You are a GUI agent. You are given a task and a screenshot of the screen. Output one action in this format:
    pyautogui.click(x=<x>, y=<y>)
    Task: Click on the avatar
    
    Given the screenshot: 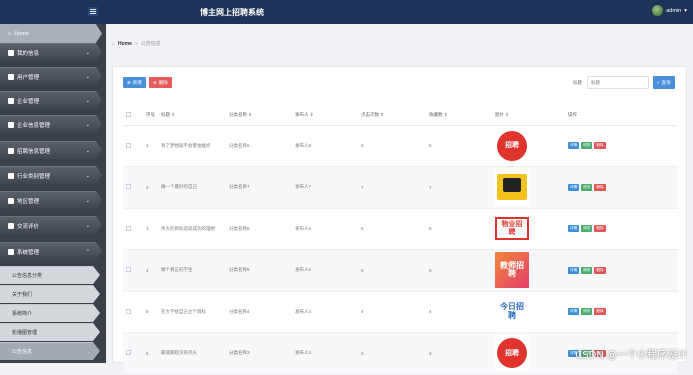 What is the action you would take?
    pyautogui.click(x=657, y=10)
    